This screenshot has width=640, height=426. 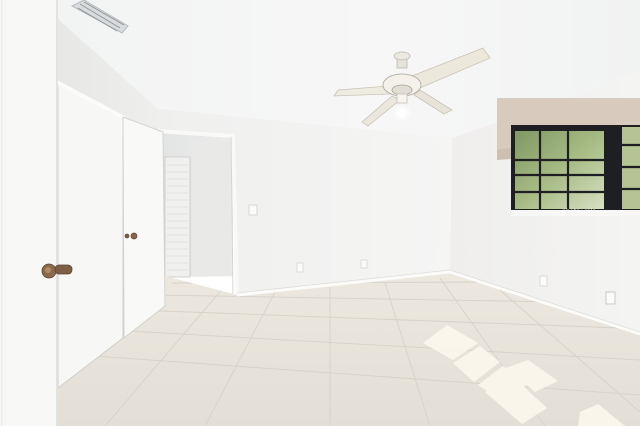 What do you see at coordinates (144, 228) in the screenshot?
I see `closet-door-swung-open` at bounding box center [144, 228].